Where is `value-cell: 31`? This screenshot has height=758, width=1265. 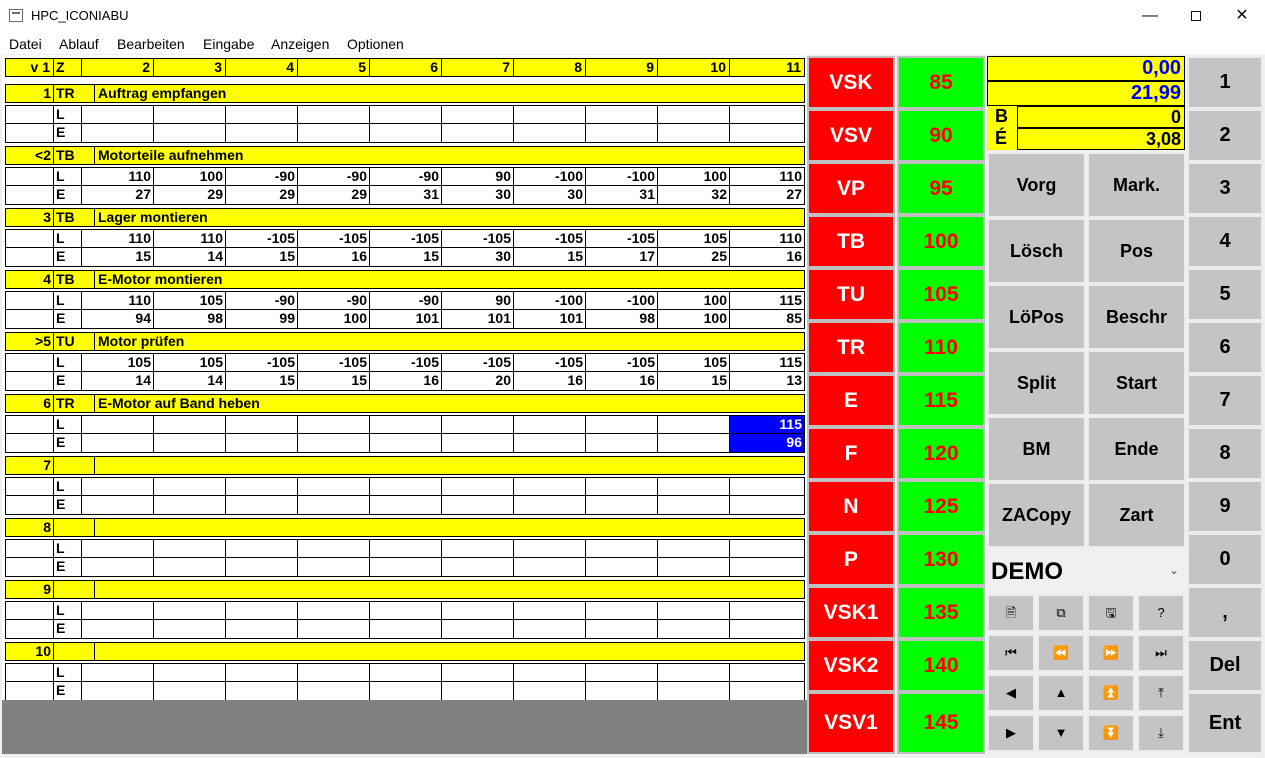
value-cell: 31 is located at coordinates (622, 195).